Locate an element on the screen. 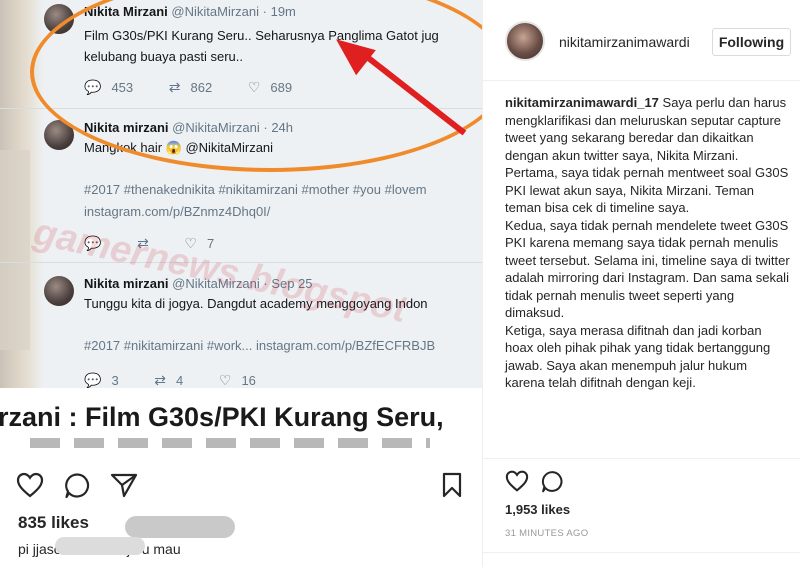 The width and height of the screenshot is (800, 567). post-timestamp: 31 MINUTES AGO is located at coordinates (547, 533).